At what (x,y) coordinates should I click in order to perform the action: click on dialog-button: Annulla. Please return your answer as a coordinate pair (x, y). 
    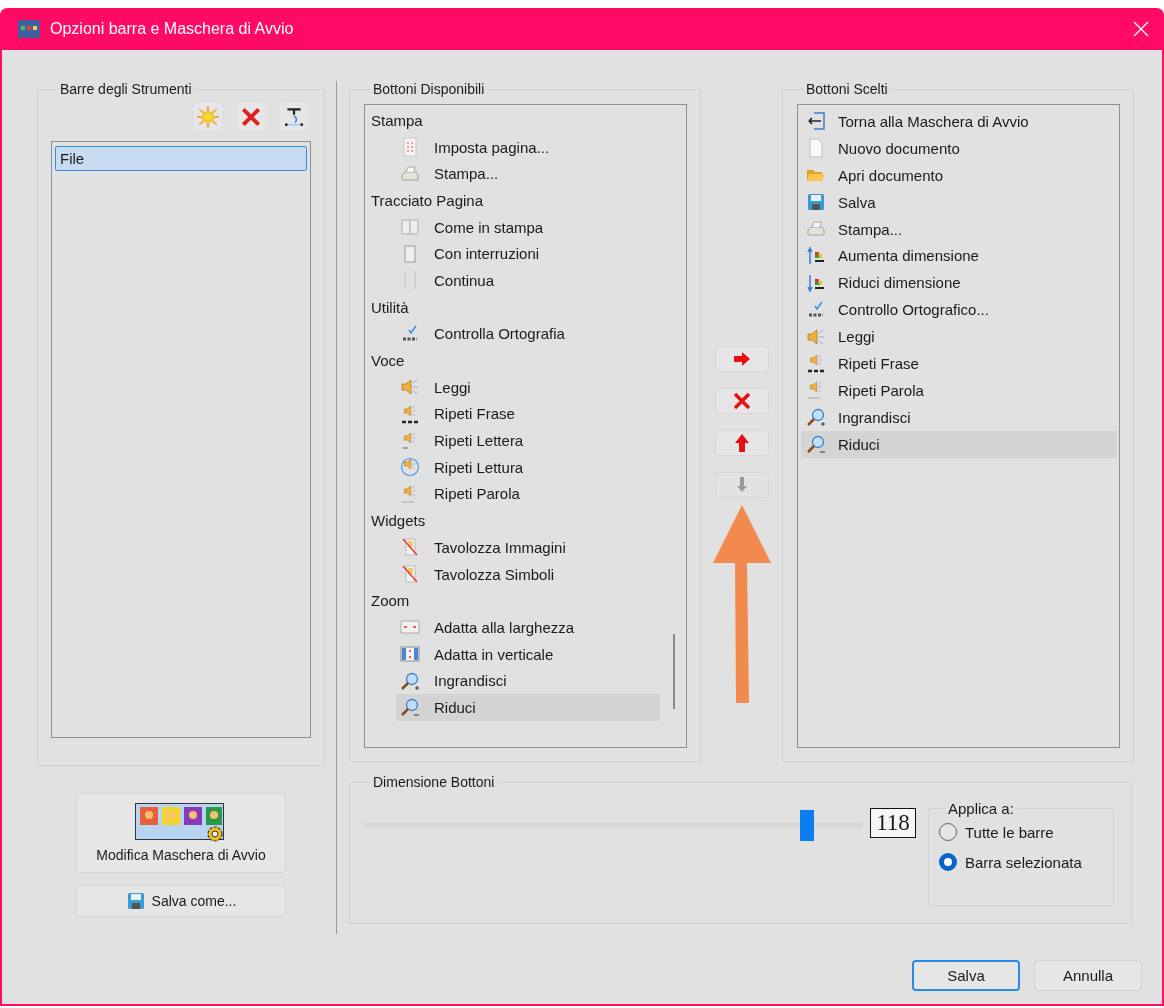
    Looking at the image, I should click on (1088, 975).